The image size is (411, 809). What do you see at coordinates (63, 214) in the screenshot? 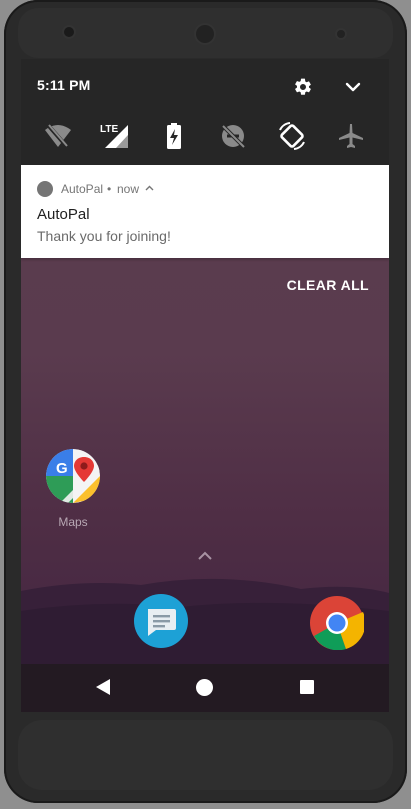
I see `notification-title: AutoPal` at bounding box center [63, 214].